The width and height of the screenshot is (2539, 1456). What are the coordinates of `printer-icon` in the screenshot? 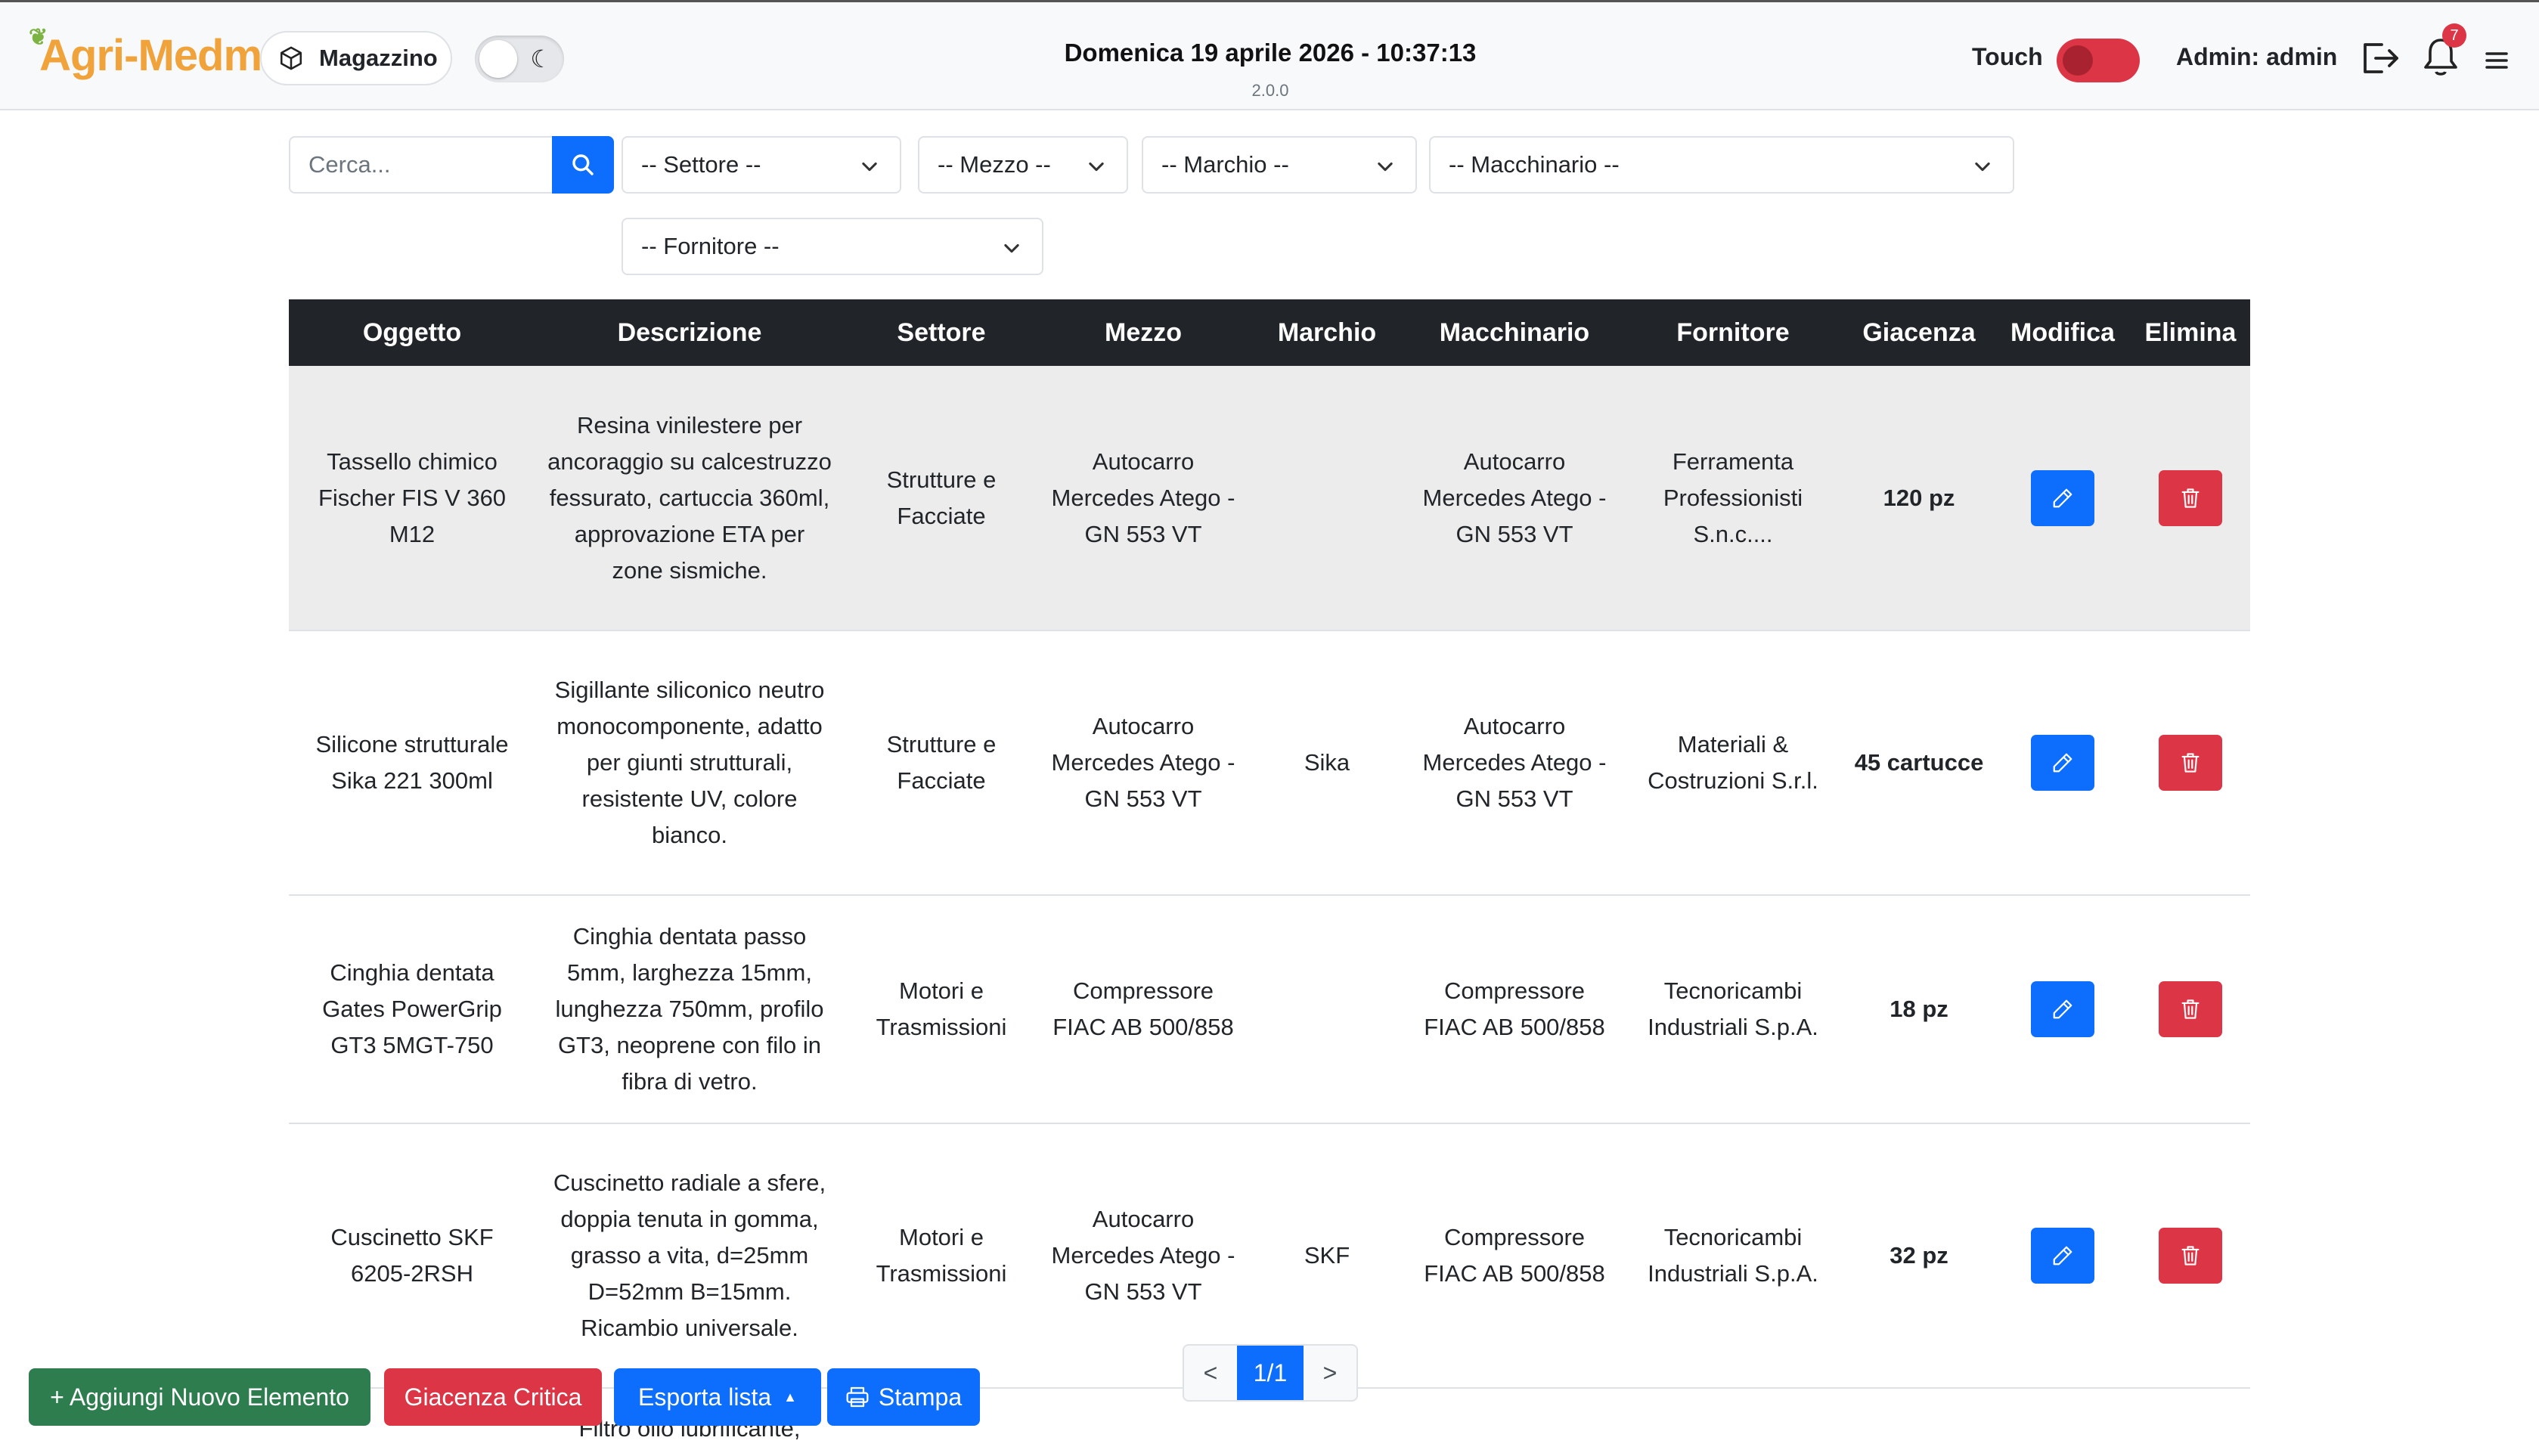 It's located at (857, 1397).